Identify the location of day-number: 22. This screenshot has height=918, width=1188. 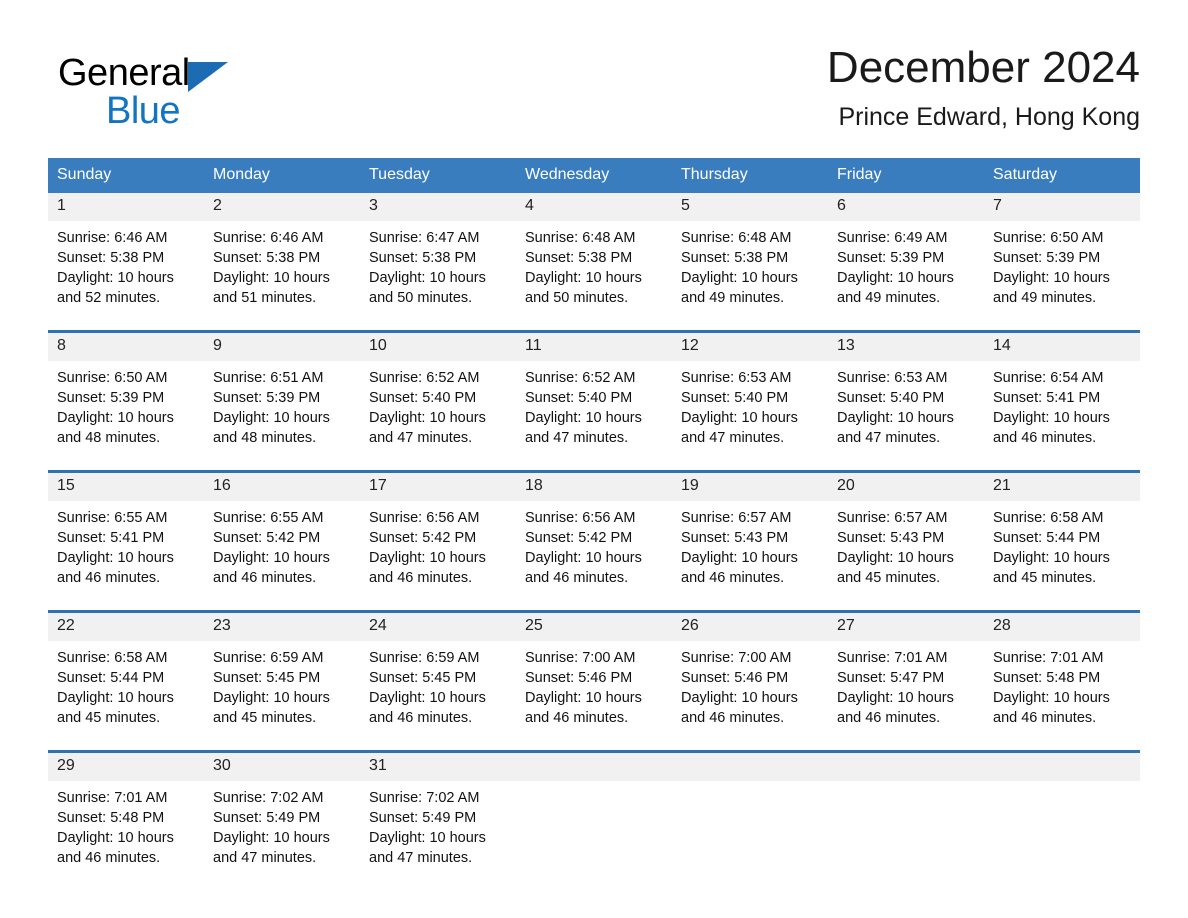
(126, 625).